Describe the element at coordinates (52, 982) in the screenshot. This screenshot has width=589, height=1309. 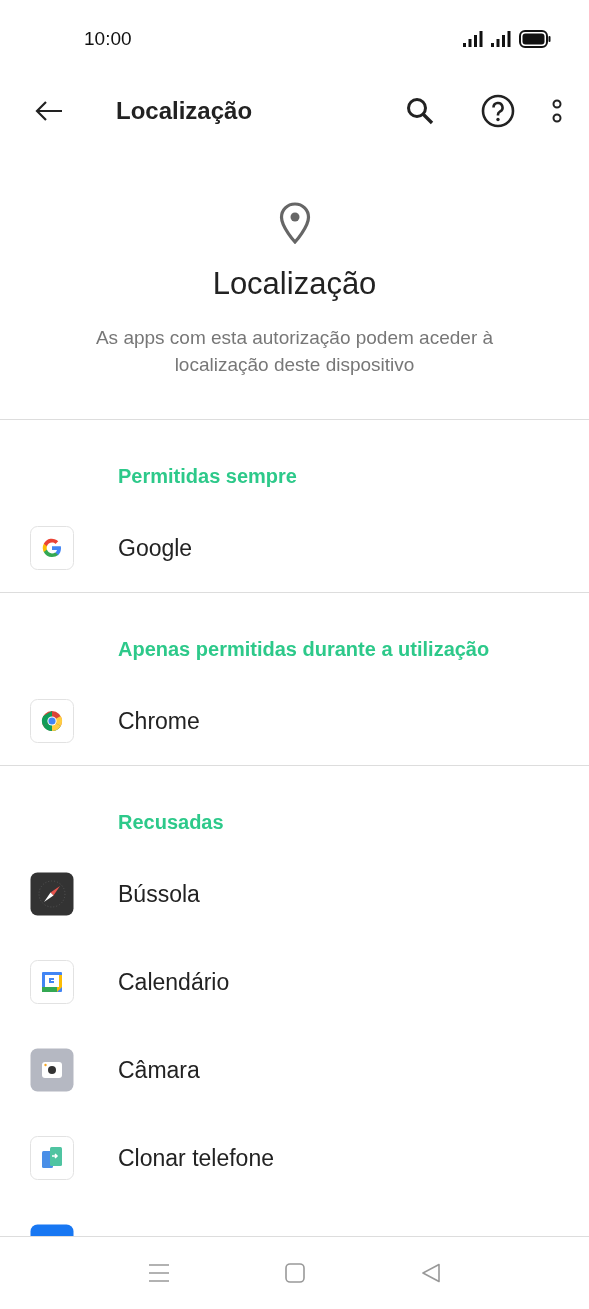
I see `calendar-icon` at that location.